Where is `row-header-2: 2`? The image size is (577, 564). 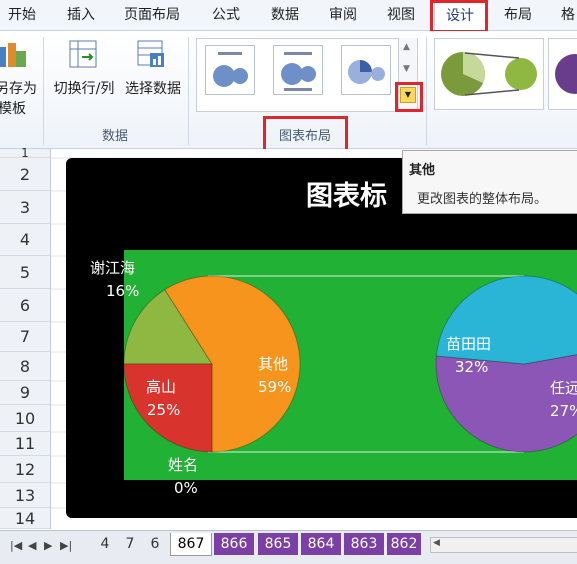 row-header-2: 2 is located at coordinates (25, 174).